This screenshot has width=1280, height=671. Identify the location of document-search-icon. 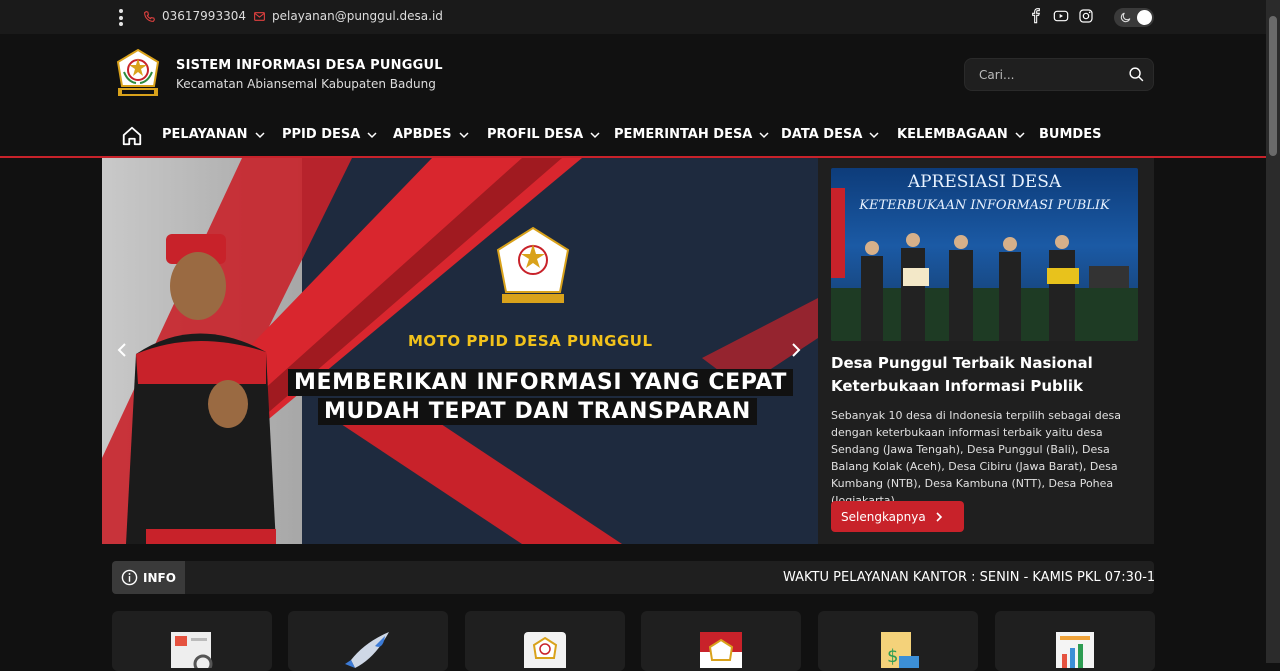
(192, 650).